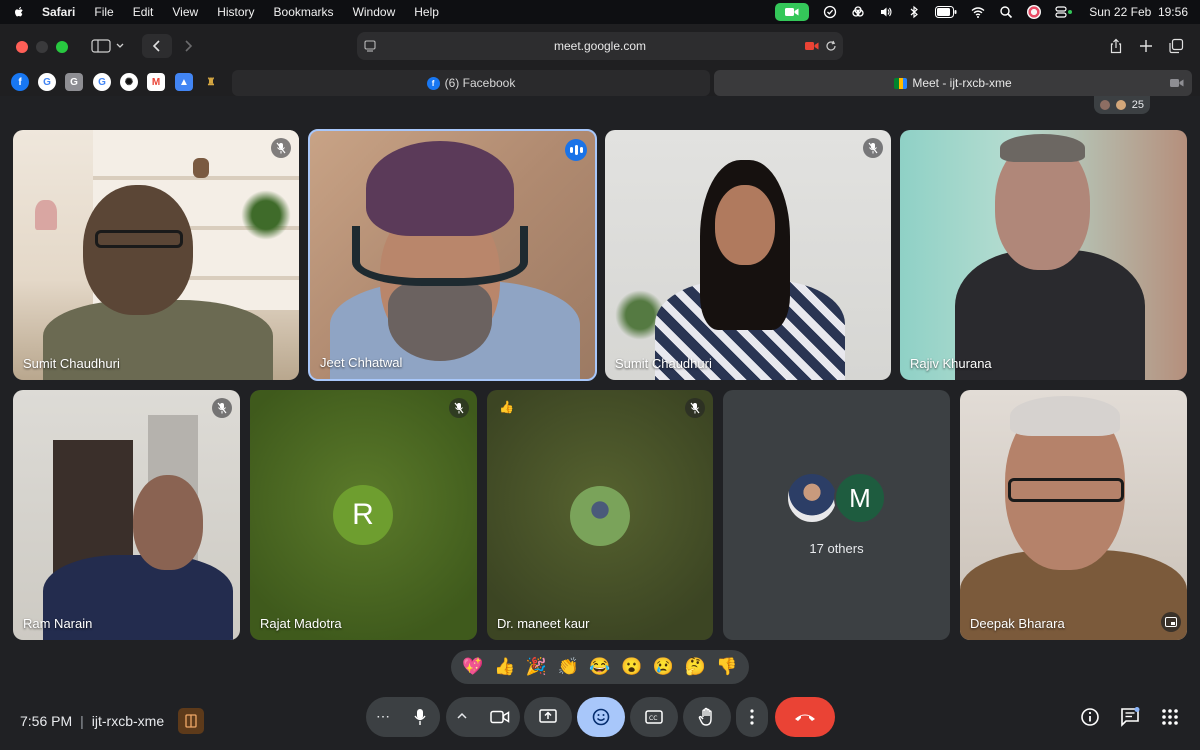 The width and height of the screenshot is (1200, 750). I want to click on avatar: R, so click(363, 515).